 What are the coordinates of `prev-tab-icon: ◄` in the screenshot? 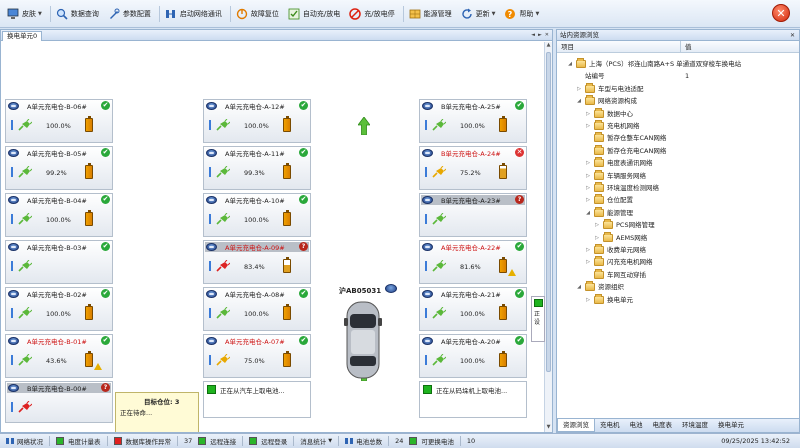 It's located at (533, 35).